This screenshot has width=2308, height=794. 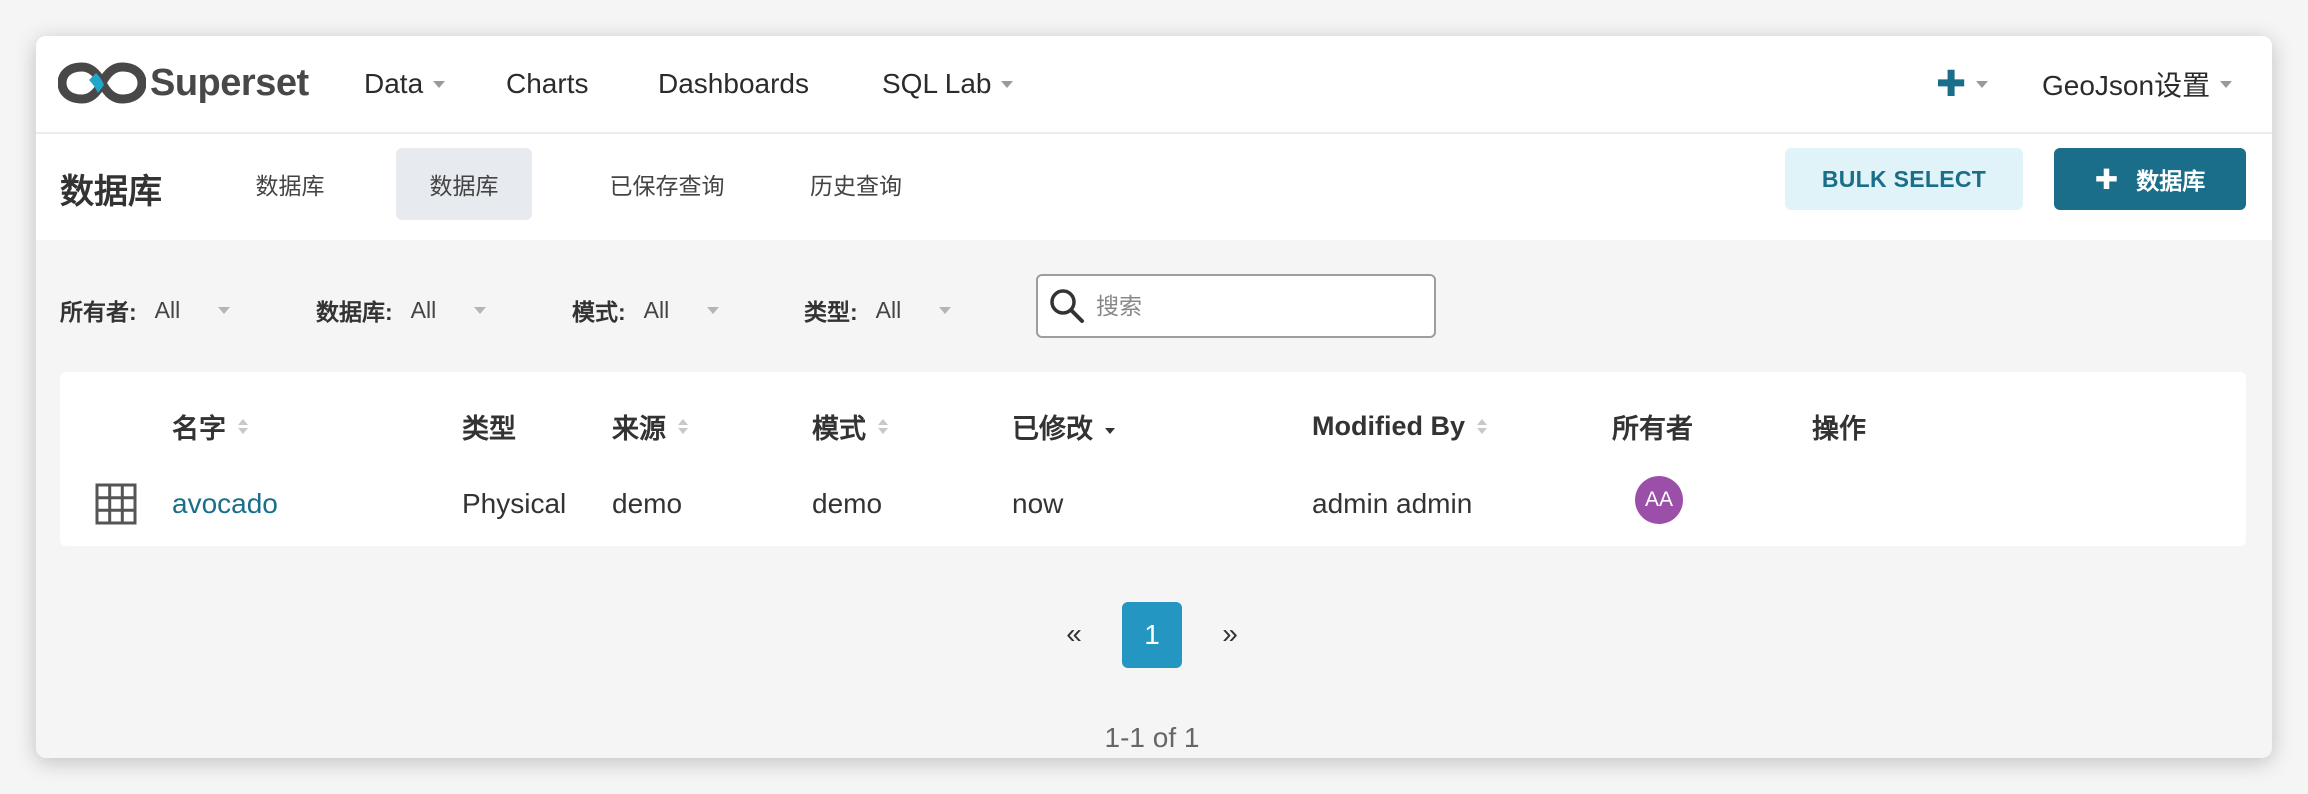 I want to click on user-settings-menu: GeoJson设置, so click(x=2137, y=84).